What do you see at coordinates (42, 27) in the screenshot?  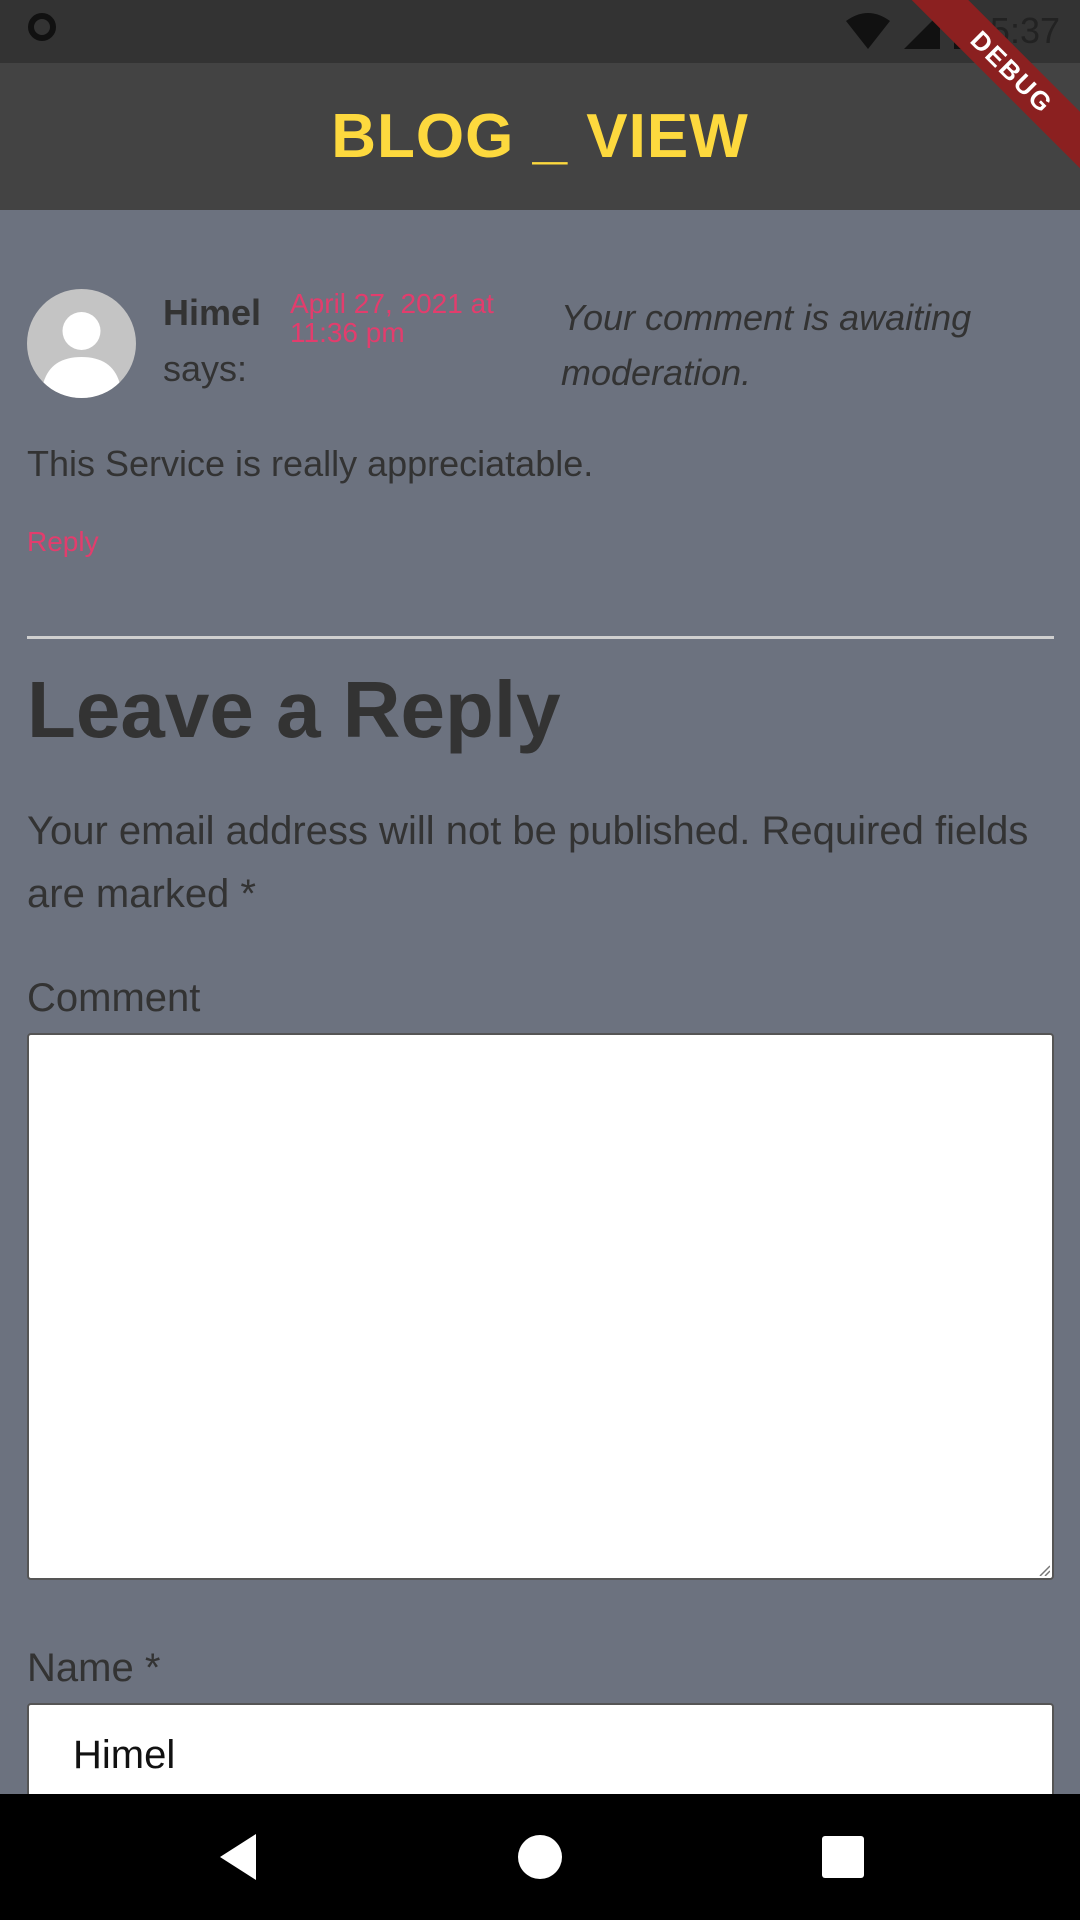 I see `circle-indicator-icon` at bounding box center [42, 27].